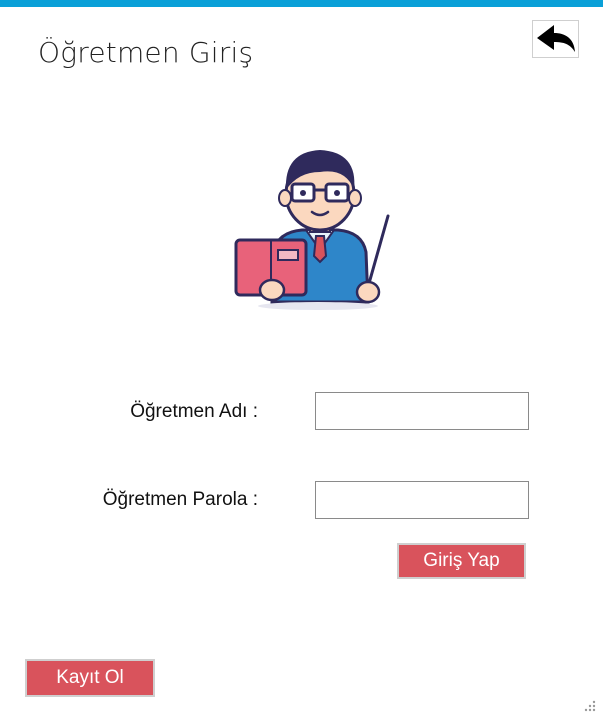  What do you see at coordinates (146, 52) in the screenshot?
I see `page-title: Öğretmen Giriş` at bounding box center [146, 52].